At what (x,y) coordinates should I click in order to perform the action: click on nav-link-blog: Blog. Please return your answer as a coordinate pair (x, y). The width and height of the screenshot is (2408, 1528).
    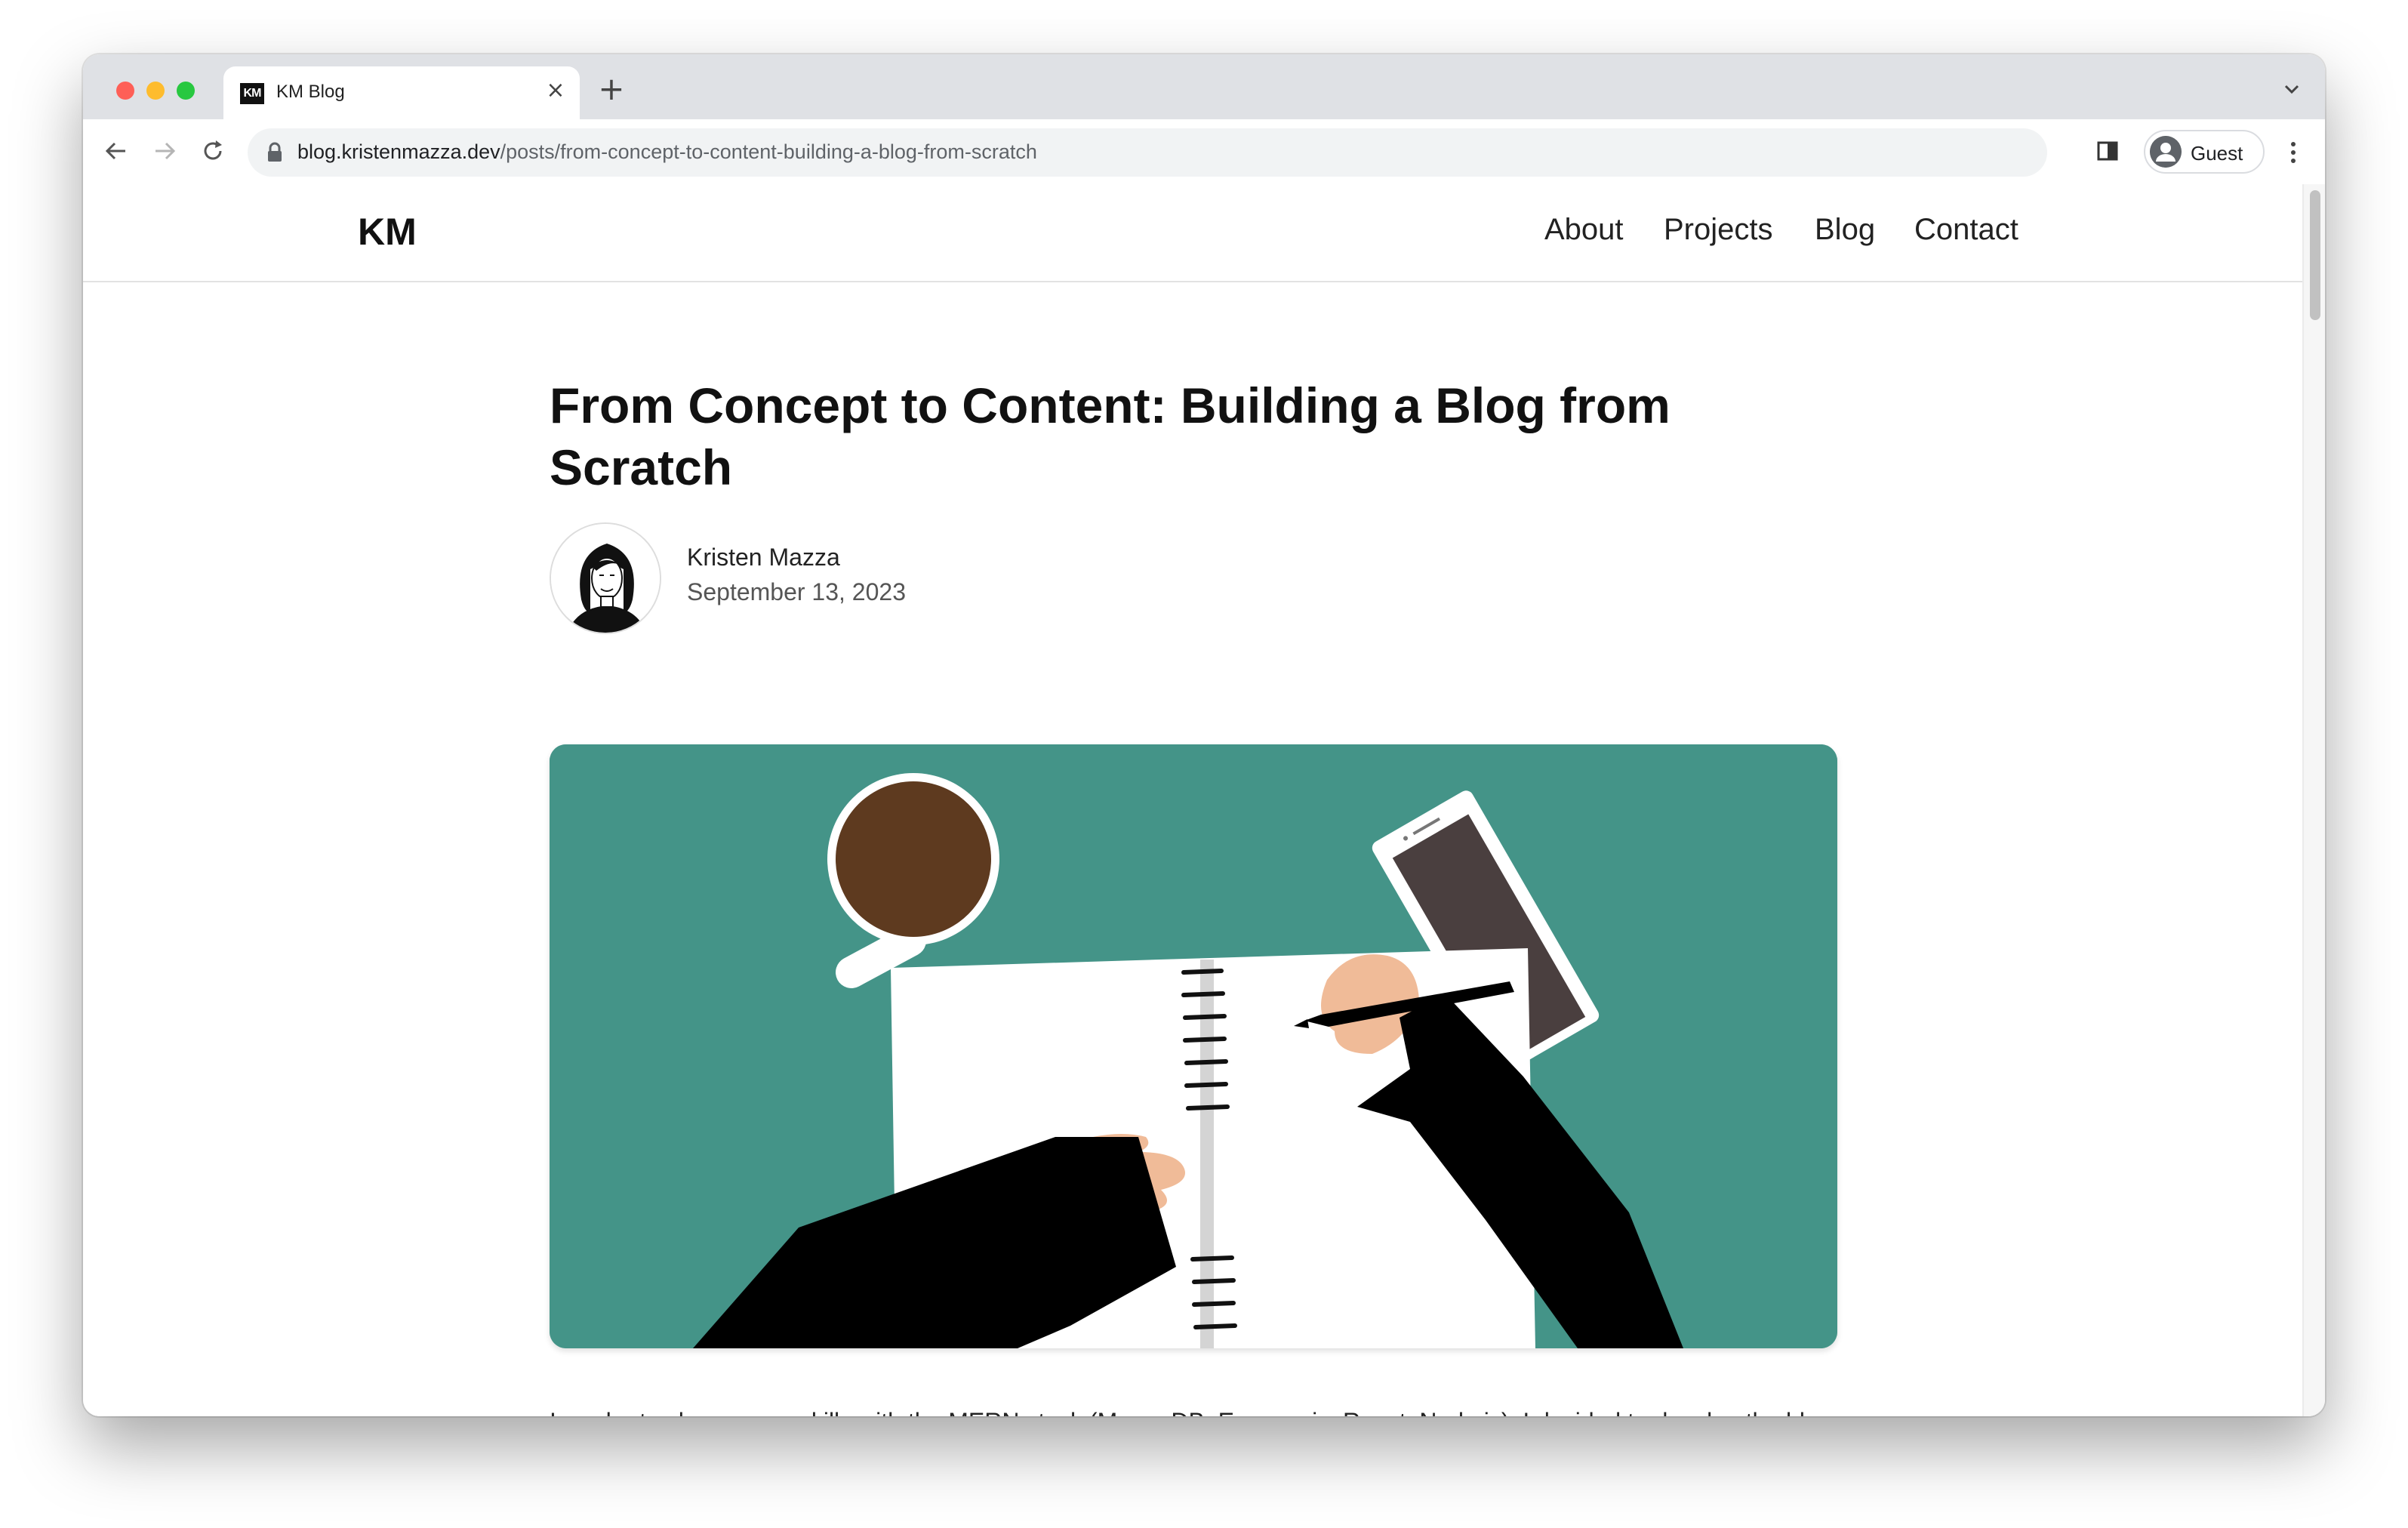
    Looking at the image, I should click on (1845, 230).